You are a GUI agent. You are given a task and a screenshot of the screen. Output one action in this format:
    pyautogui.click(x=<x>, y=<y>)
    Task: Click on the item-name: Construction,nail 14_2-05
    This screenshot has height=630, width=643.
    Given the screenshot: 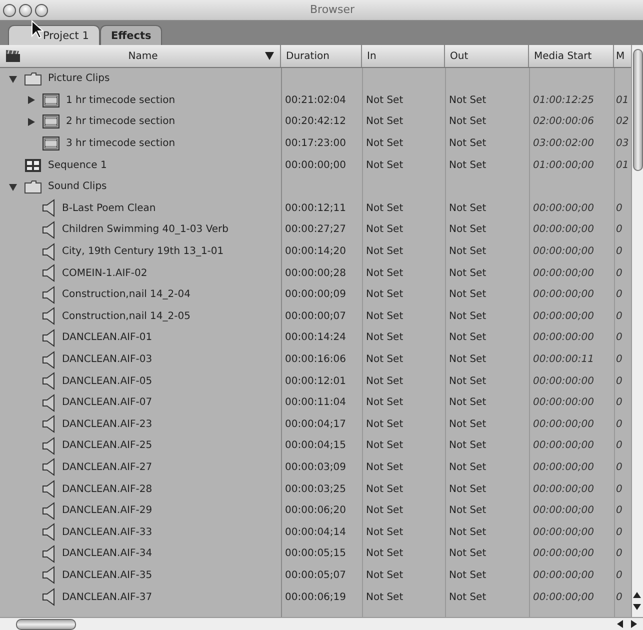 What is the action you would take?
    pyautogui.click(x=126, y=316)
    